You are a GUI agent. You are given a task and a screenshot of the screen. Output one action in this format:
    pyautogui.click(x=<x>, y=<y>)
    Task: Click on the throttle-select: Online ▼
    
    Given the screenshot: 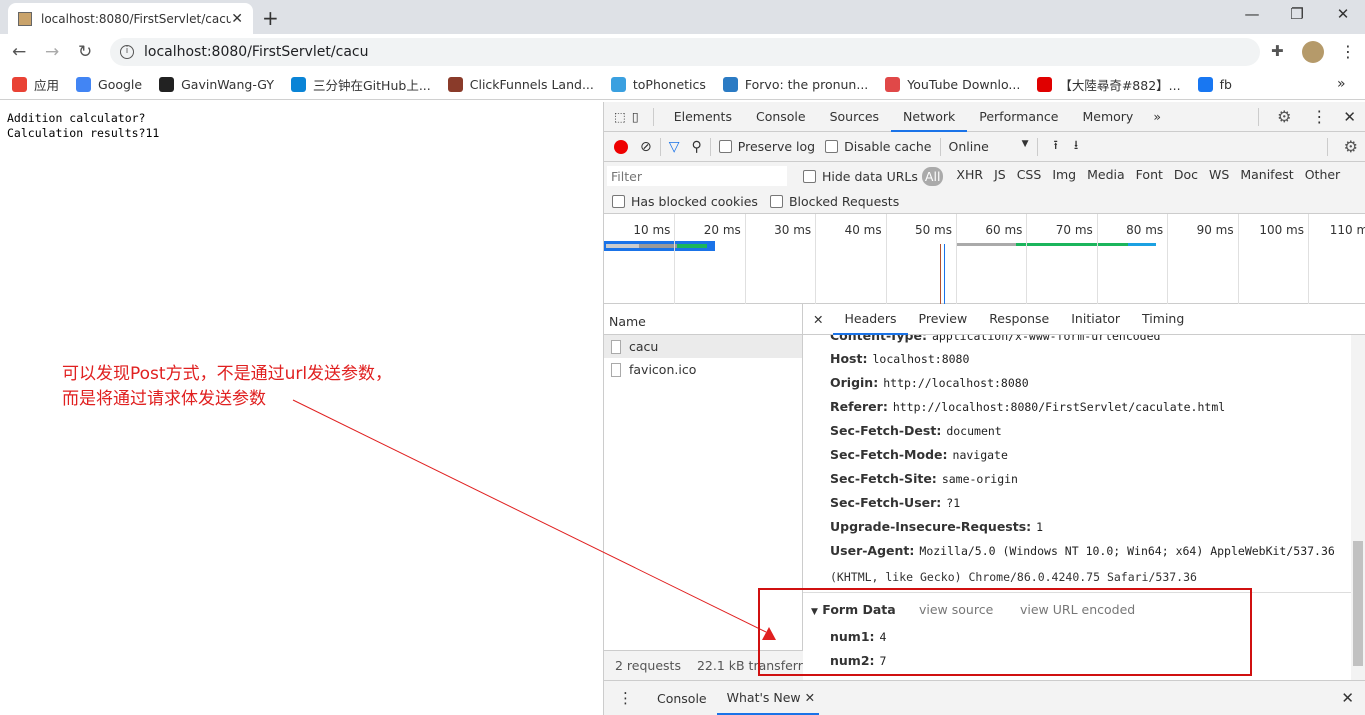 What is the action you would take?
    pyautogui.click(x=989, y=146)
    